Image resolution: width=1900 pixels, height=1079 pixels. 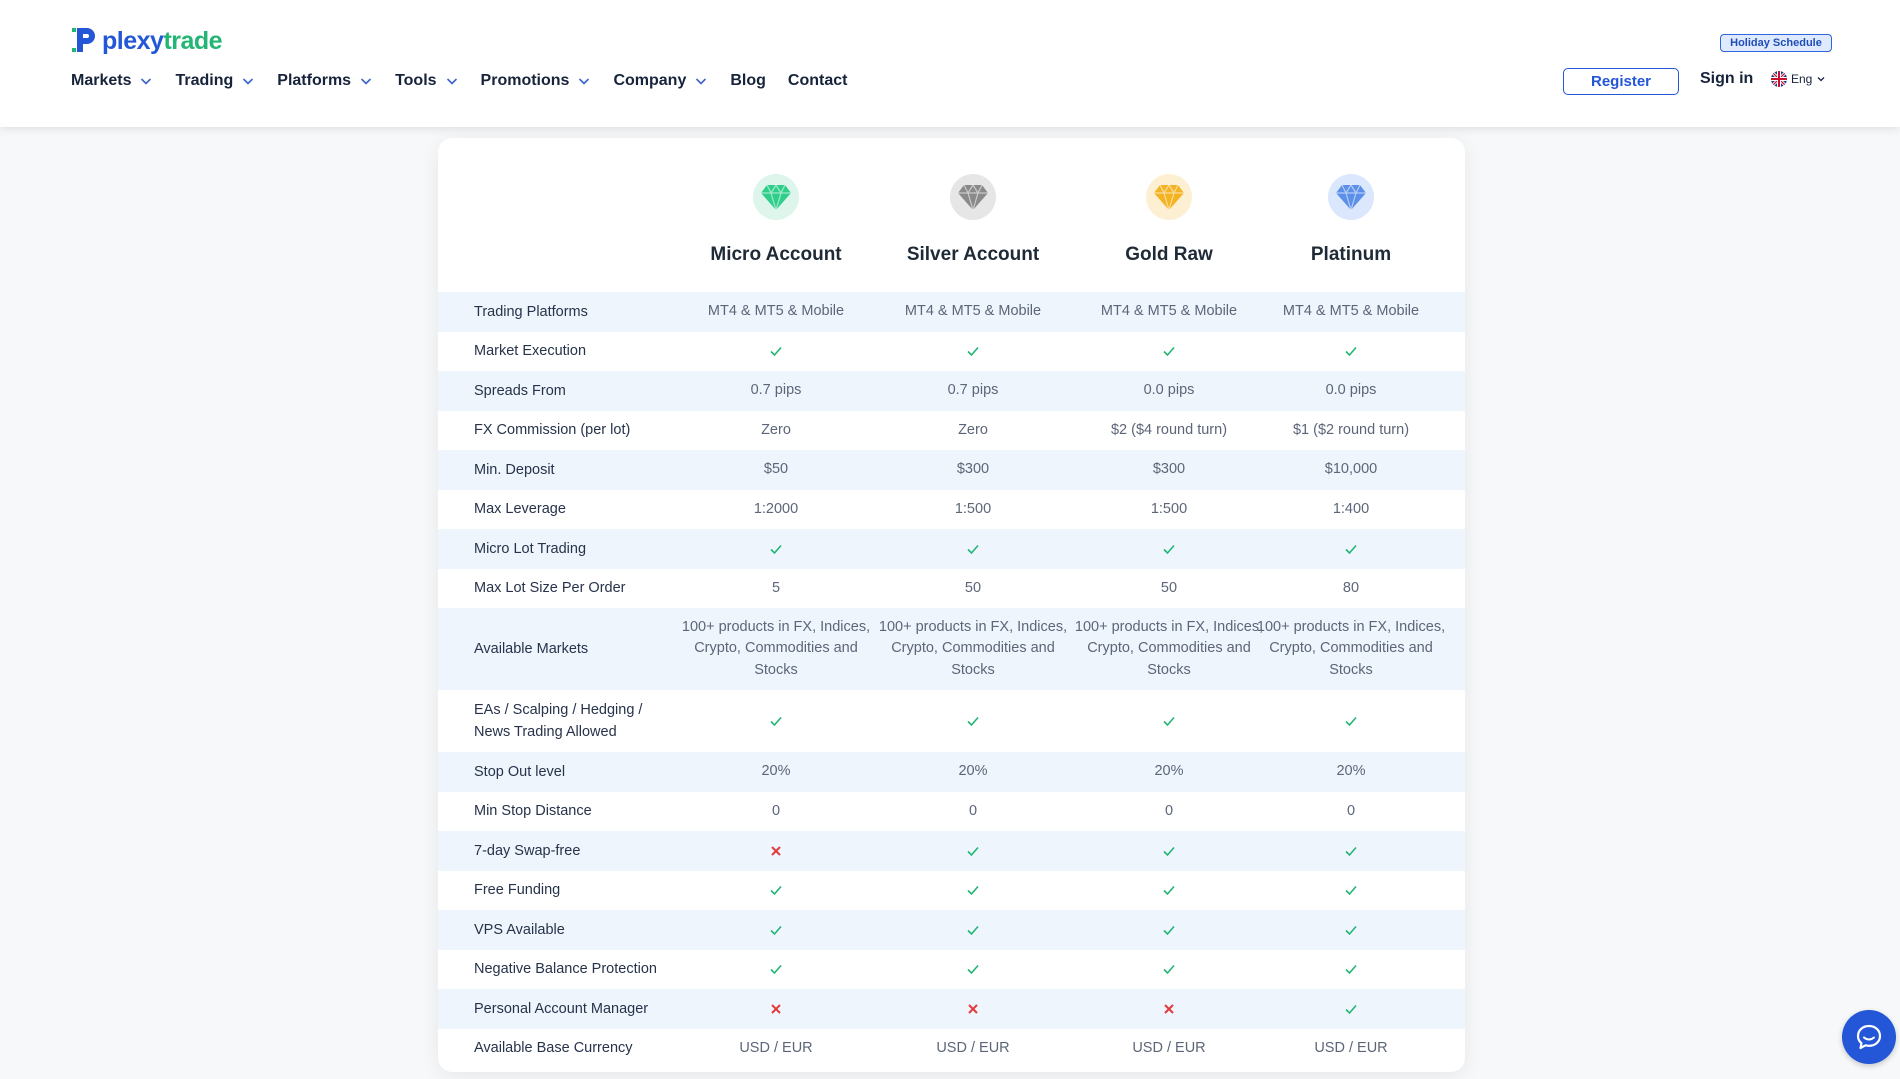 I want to click on nav-markets: Markets, so click(x=112, y=81).